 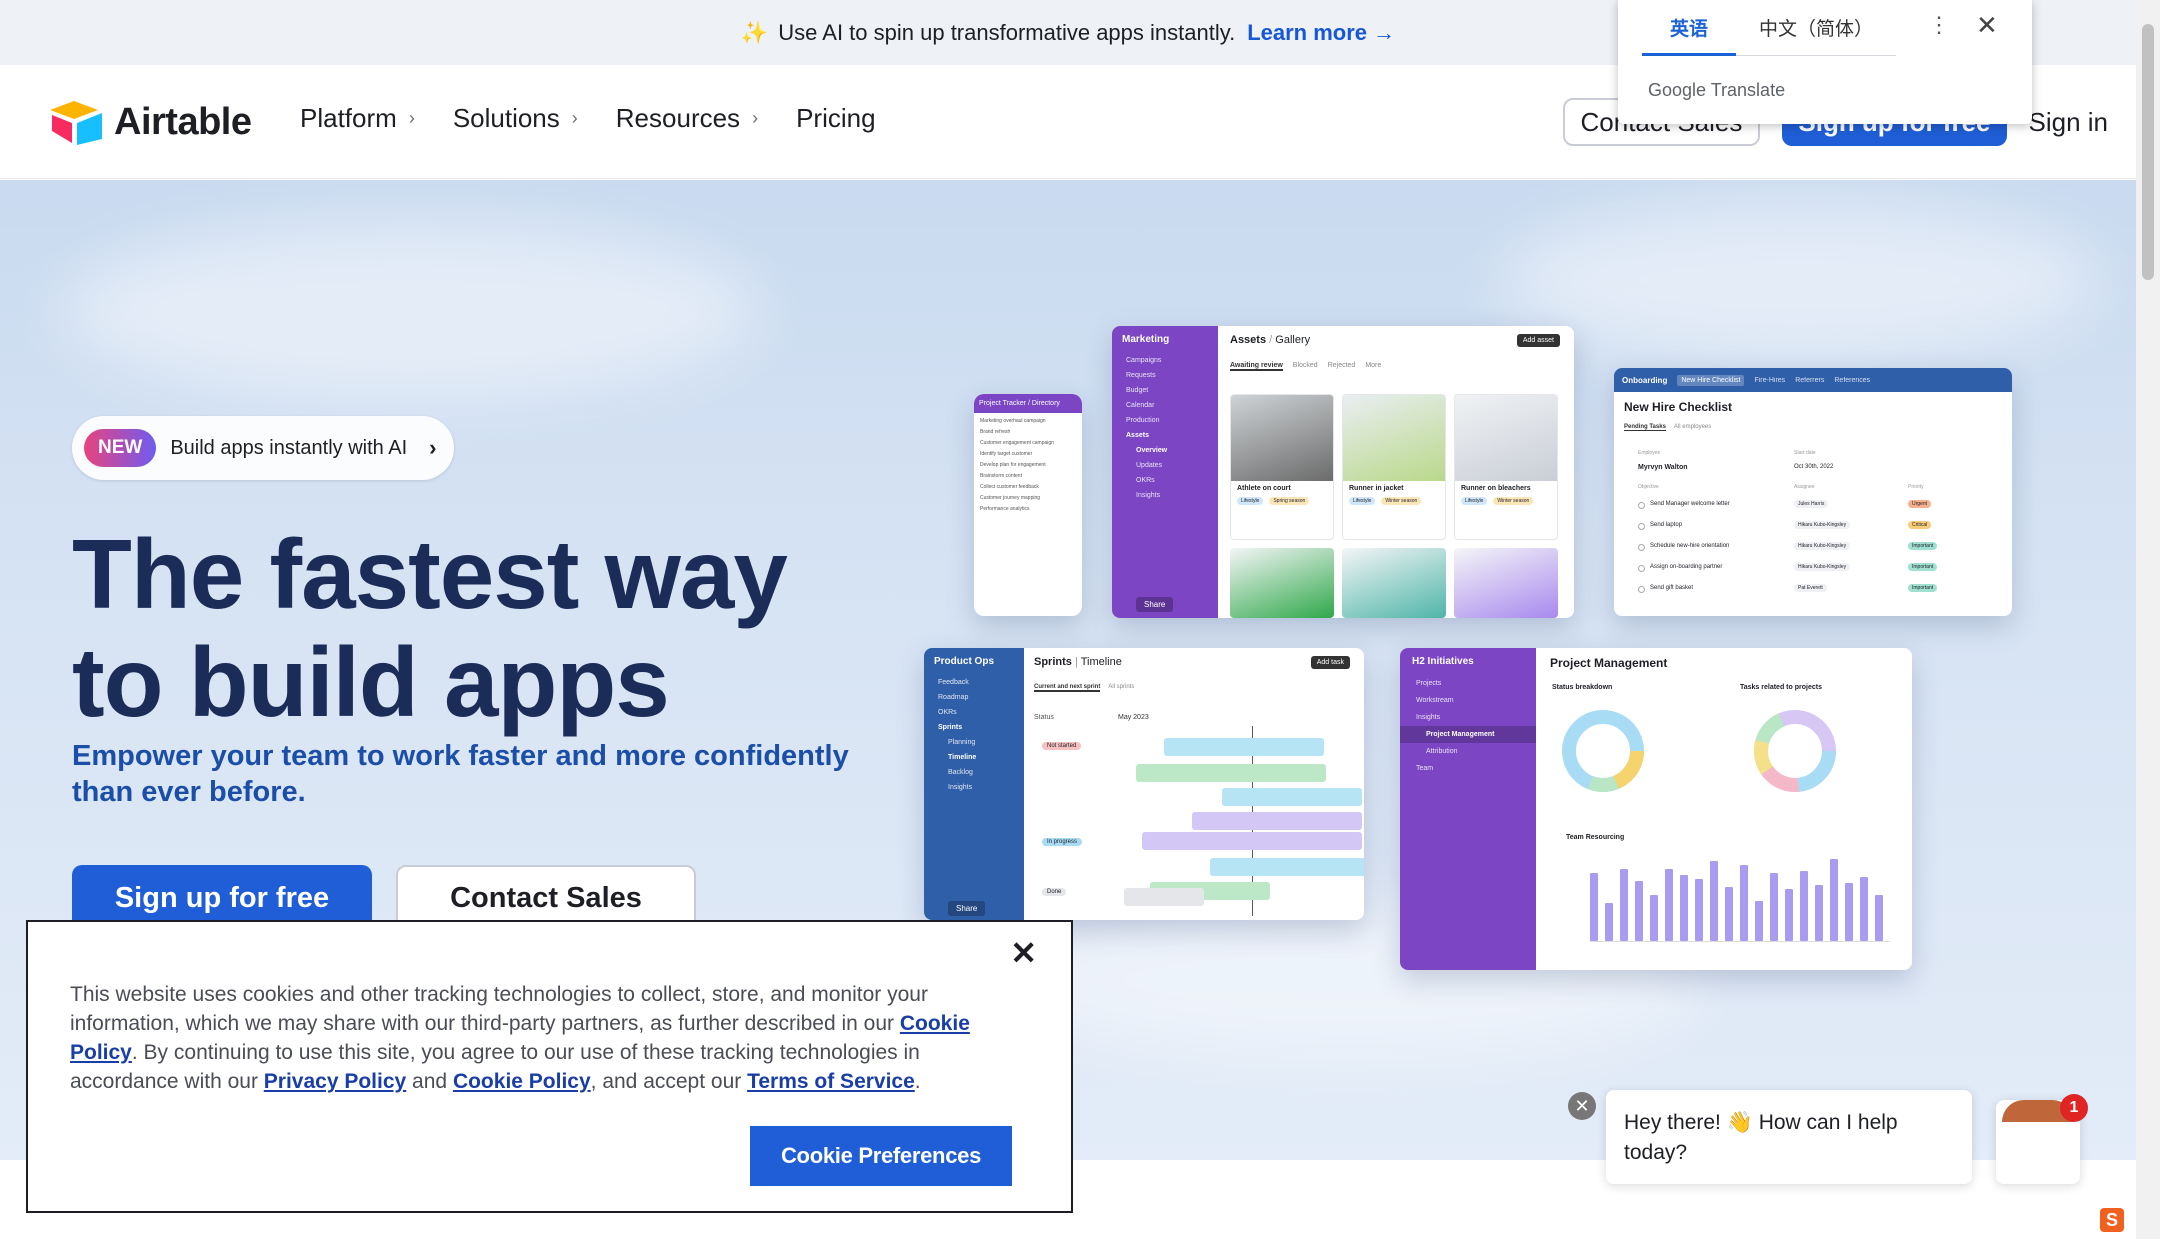 What do you see at coordinates (522, 1081) in the screenshot?
I see `cookie-policy-link-2: Cookie Policy` at bounding box center [522, 1081].